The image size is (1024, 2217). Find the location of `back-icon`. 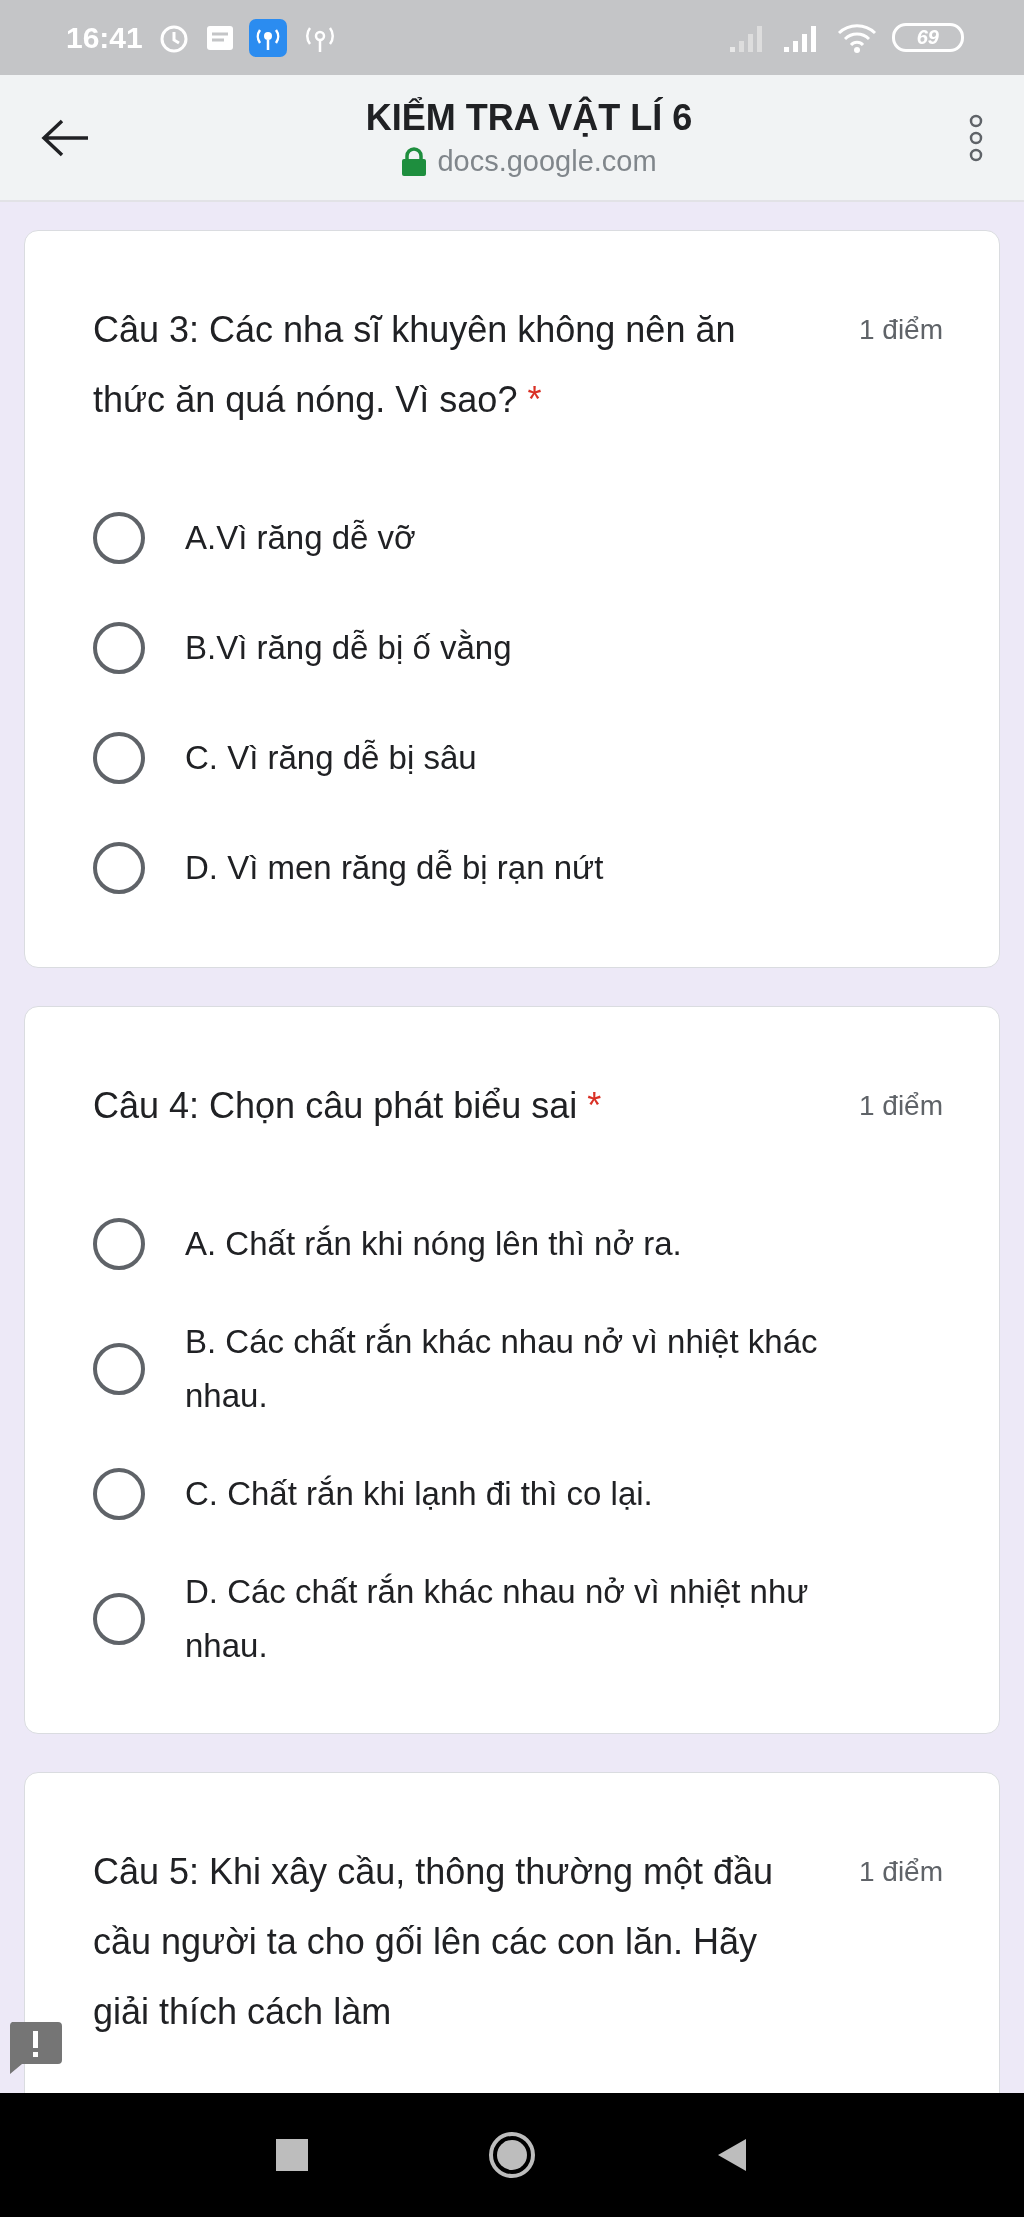

back-icon is located at coordinates (732, 2155).